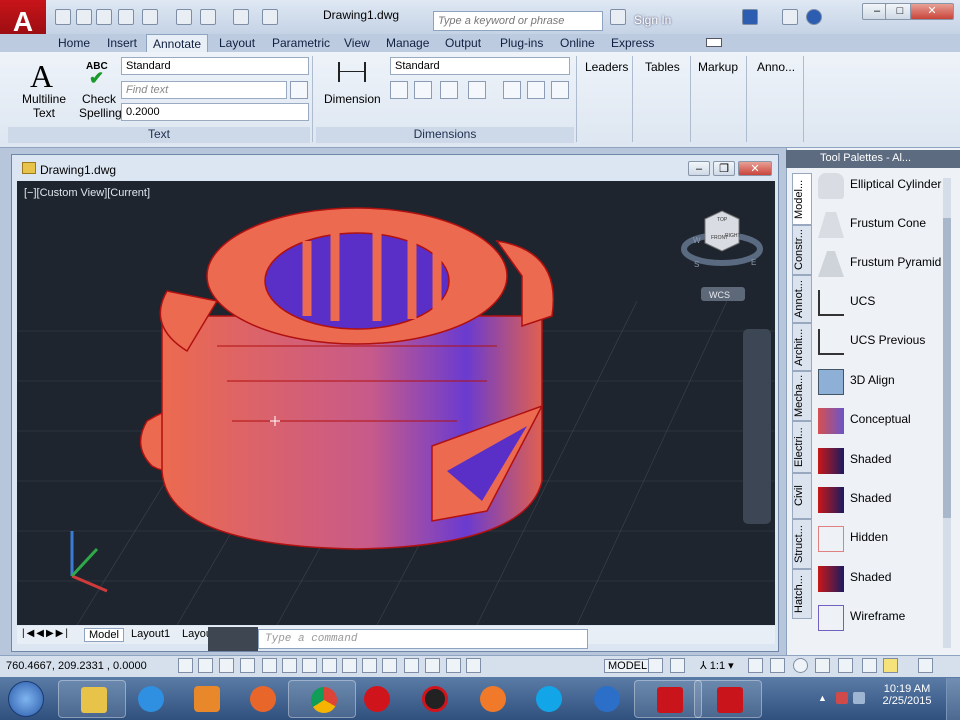 This screenshot has width=960, height=720. Describe the element at coordinates (618, 17) in the screenshot. I see `search-icon` at that location.